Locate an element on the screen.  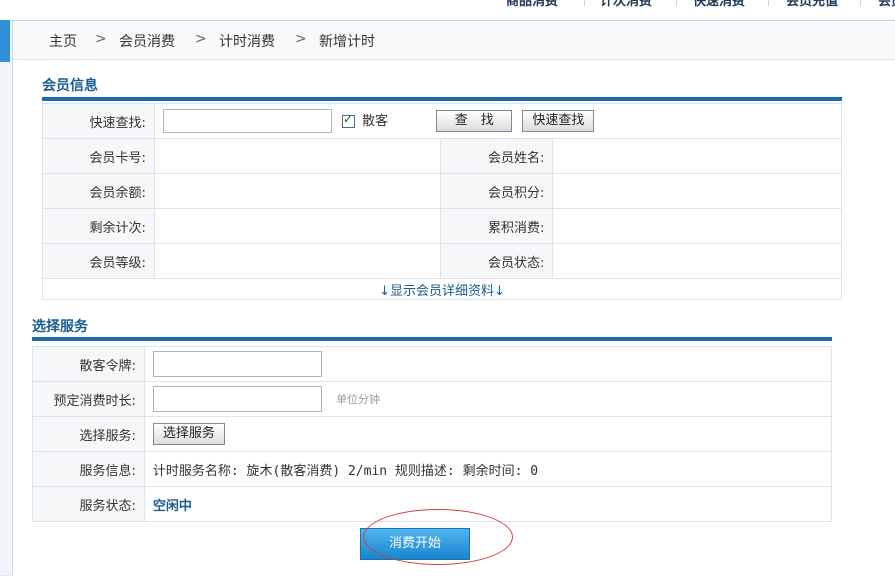
top-navigation: 商品消费 计次消费 快速消费 会员充值 会员 is located at coordinates (447, 10).